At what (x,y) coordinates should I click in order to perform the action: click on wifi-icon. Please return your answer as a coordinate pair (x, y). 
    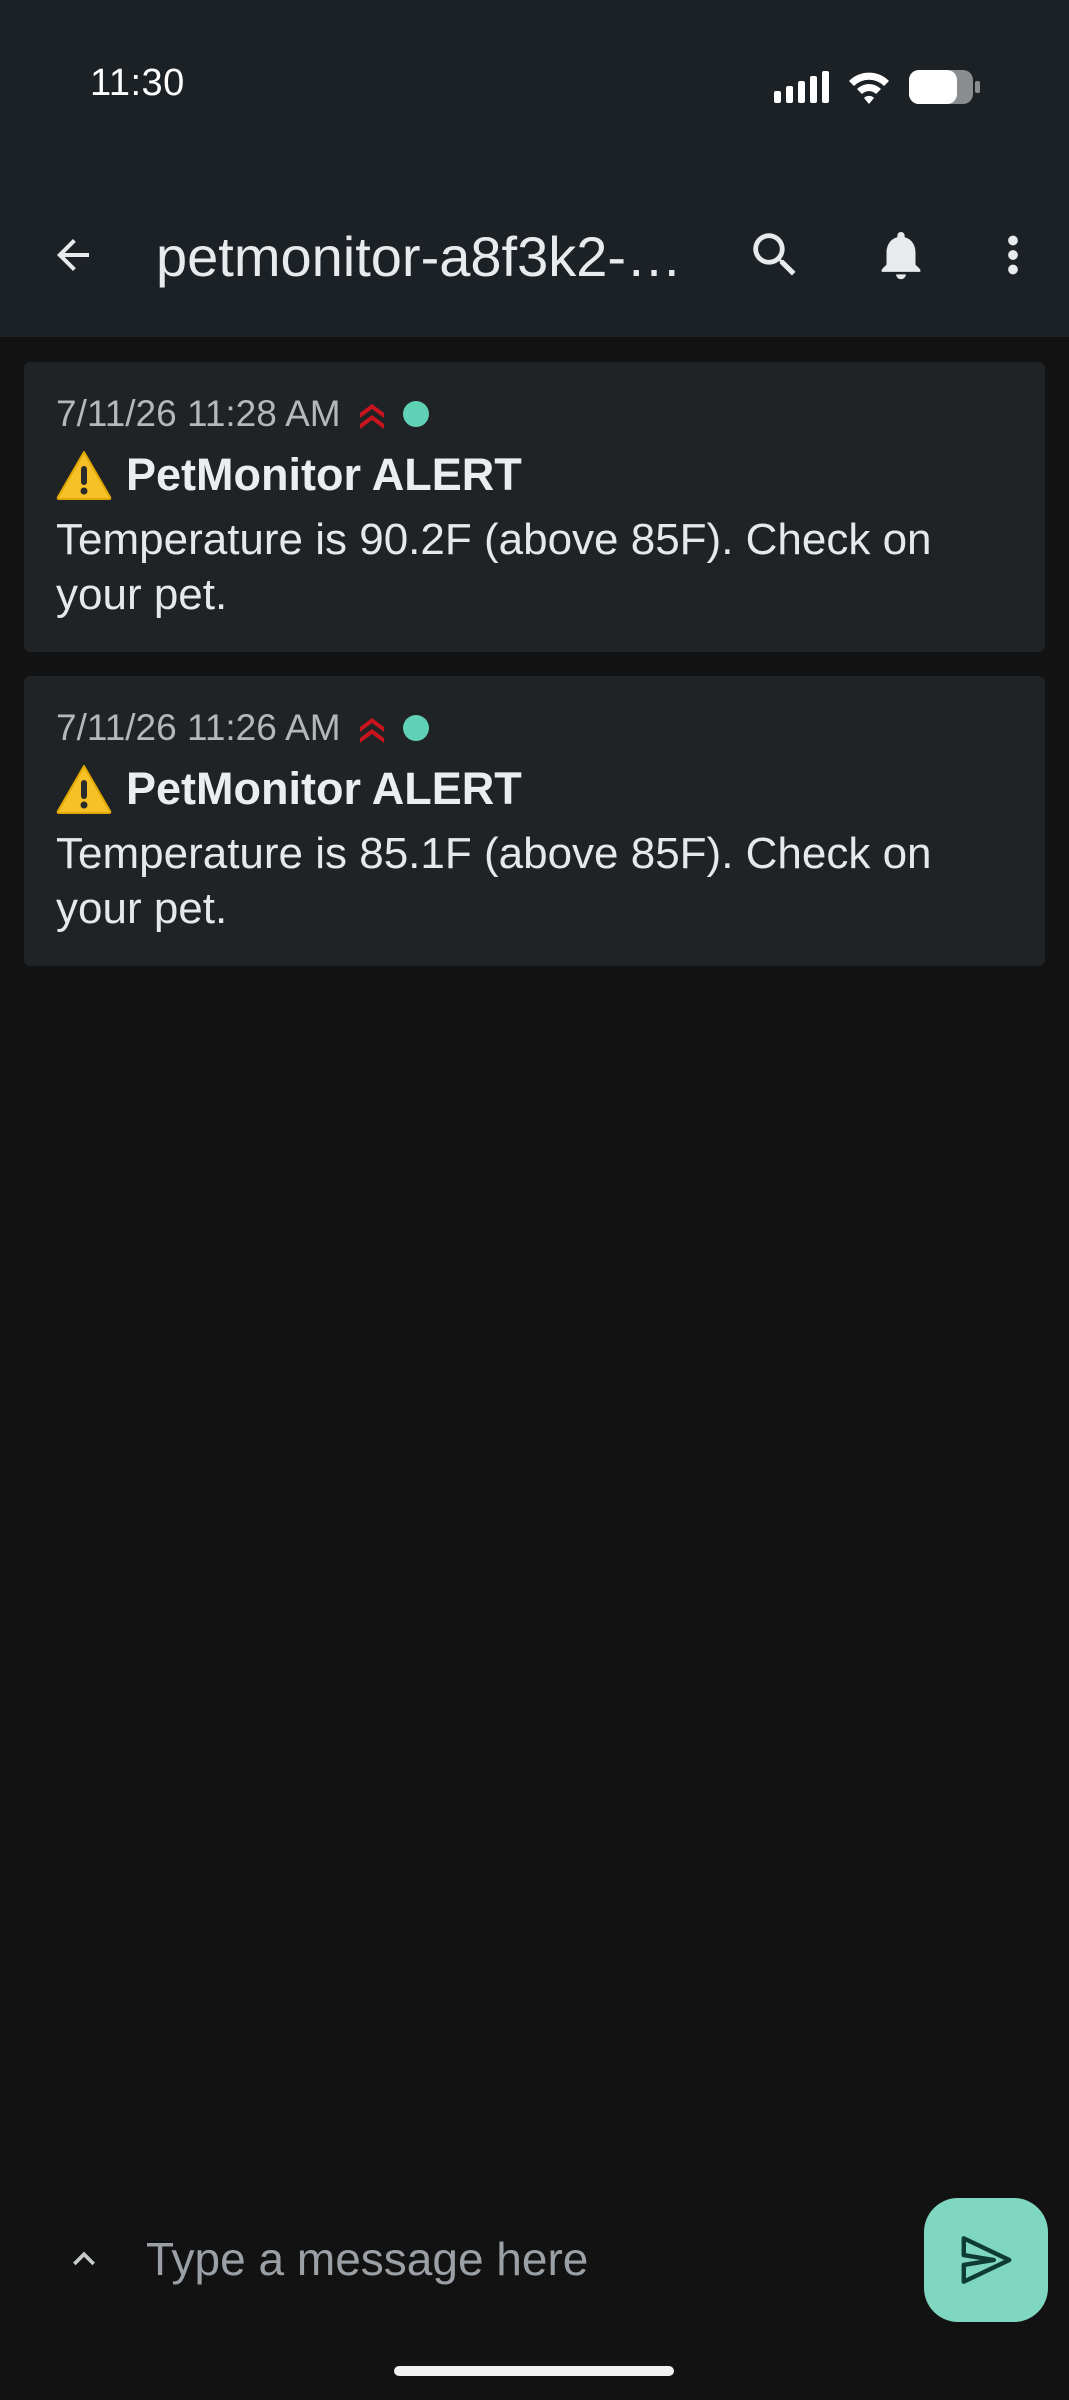
    Looking at the image, I should click on (869, 88).